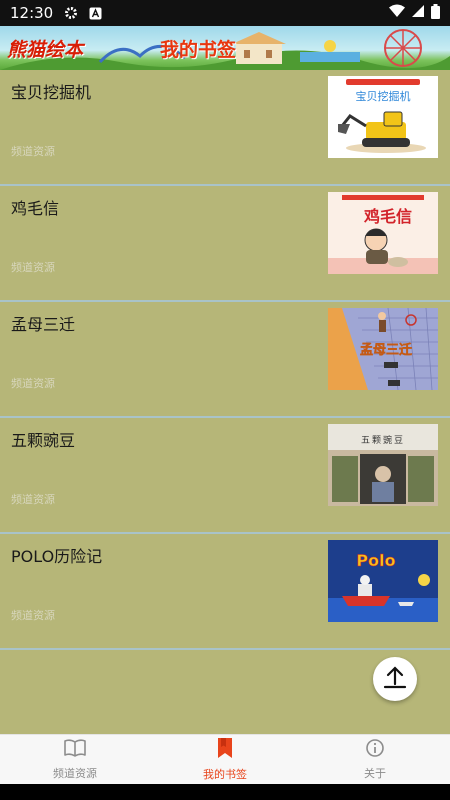 This screenshot has height=800, width=450. I want to click on scroll-to-top-button, so click(395, 679).